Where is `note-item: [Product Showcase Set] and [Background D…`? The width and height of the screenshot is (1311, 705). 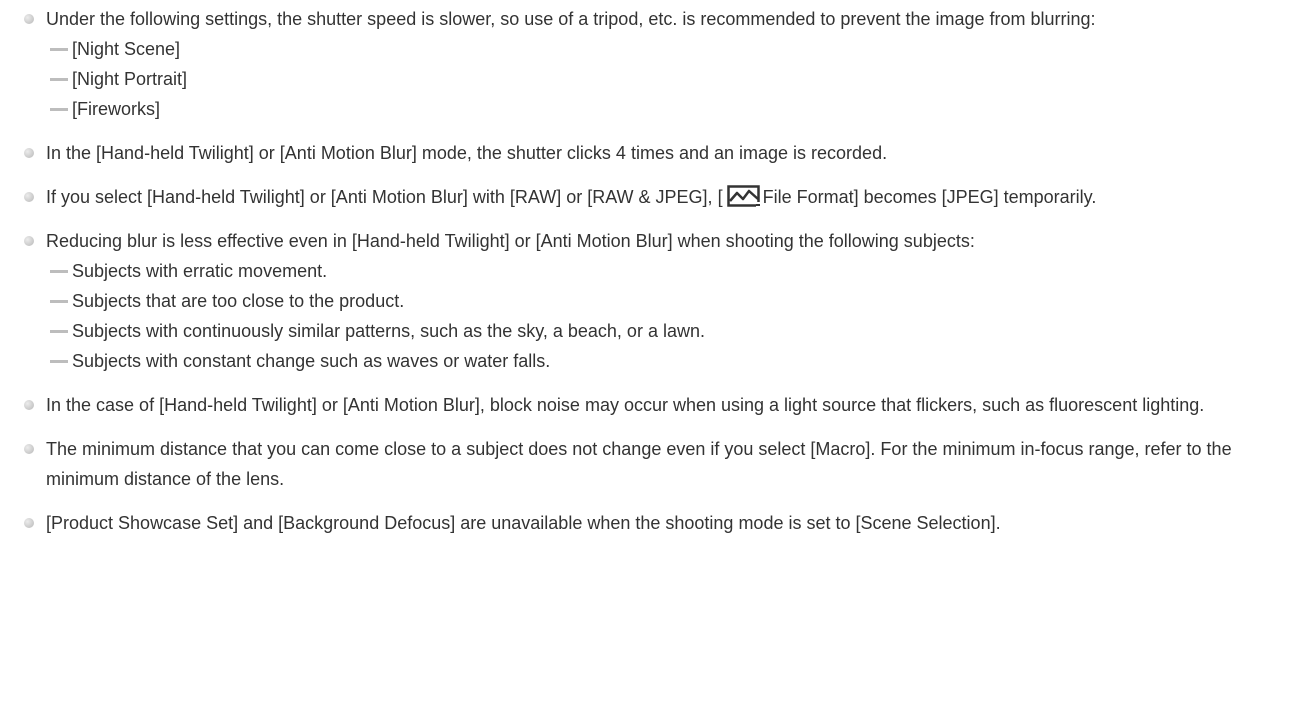
note-item: [Product Showcase Set] and [Background D… is located at coordinates (643, 523).